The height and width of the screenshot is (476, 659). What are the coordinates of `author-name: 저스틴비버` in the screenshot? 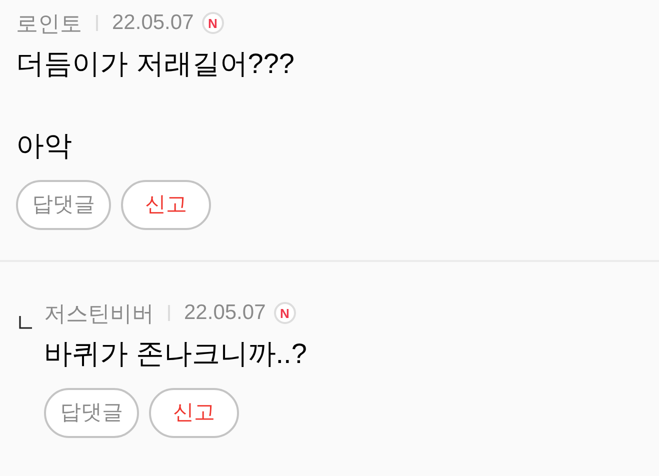 It's located at (99, 314).